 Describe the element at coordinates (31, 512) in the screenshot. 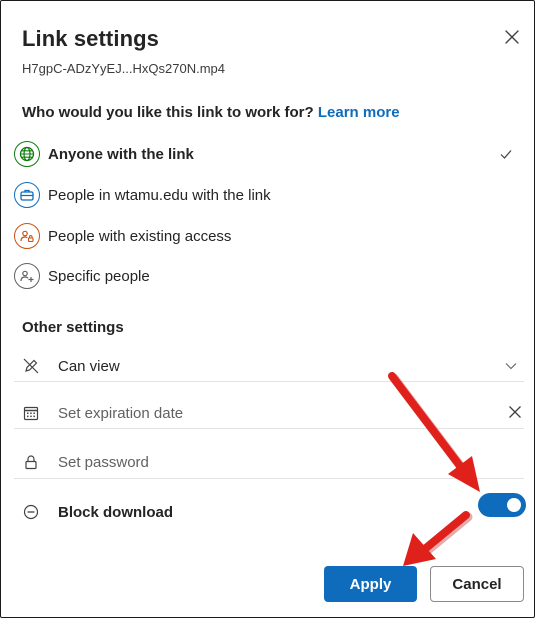

I see `block-icon` at that location.